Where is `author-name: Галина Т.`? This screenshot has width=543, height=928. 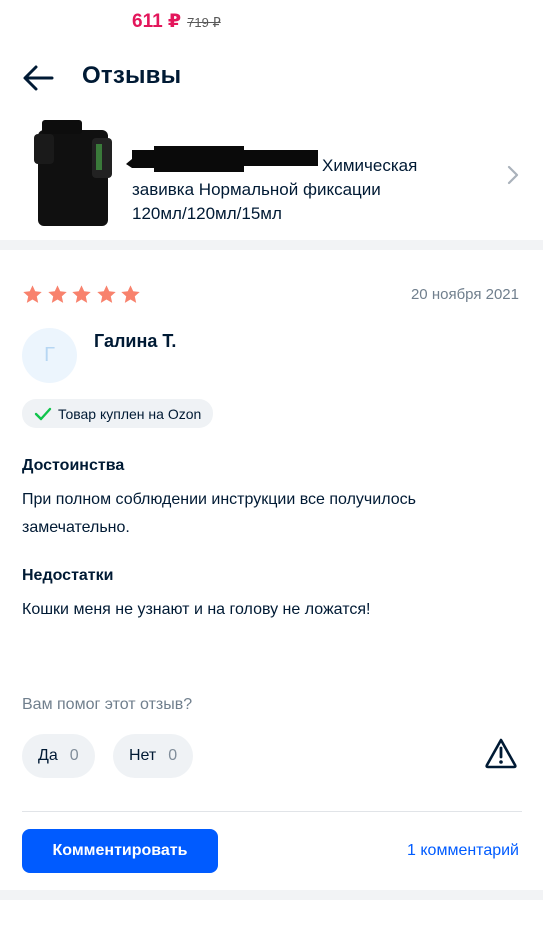 author-name: Галина Т. is located at coordinates (135, 341).